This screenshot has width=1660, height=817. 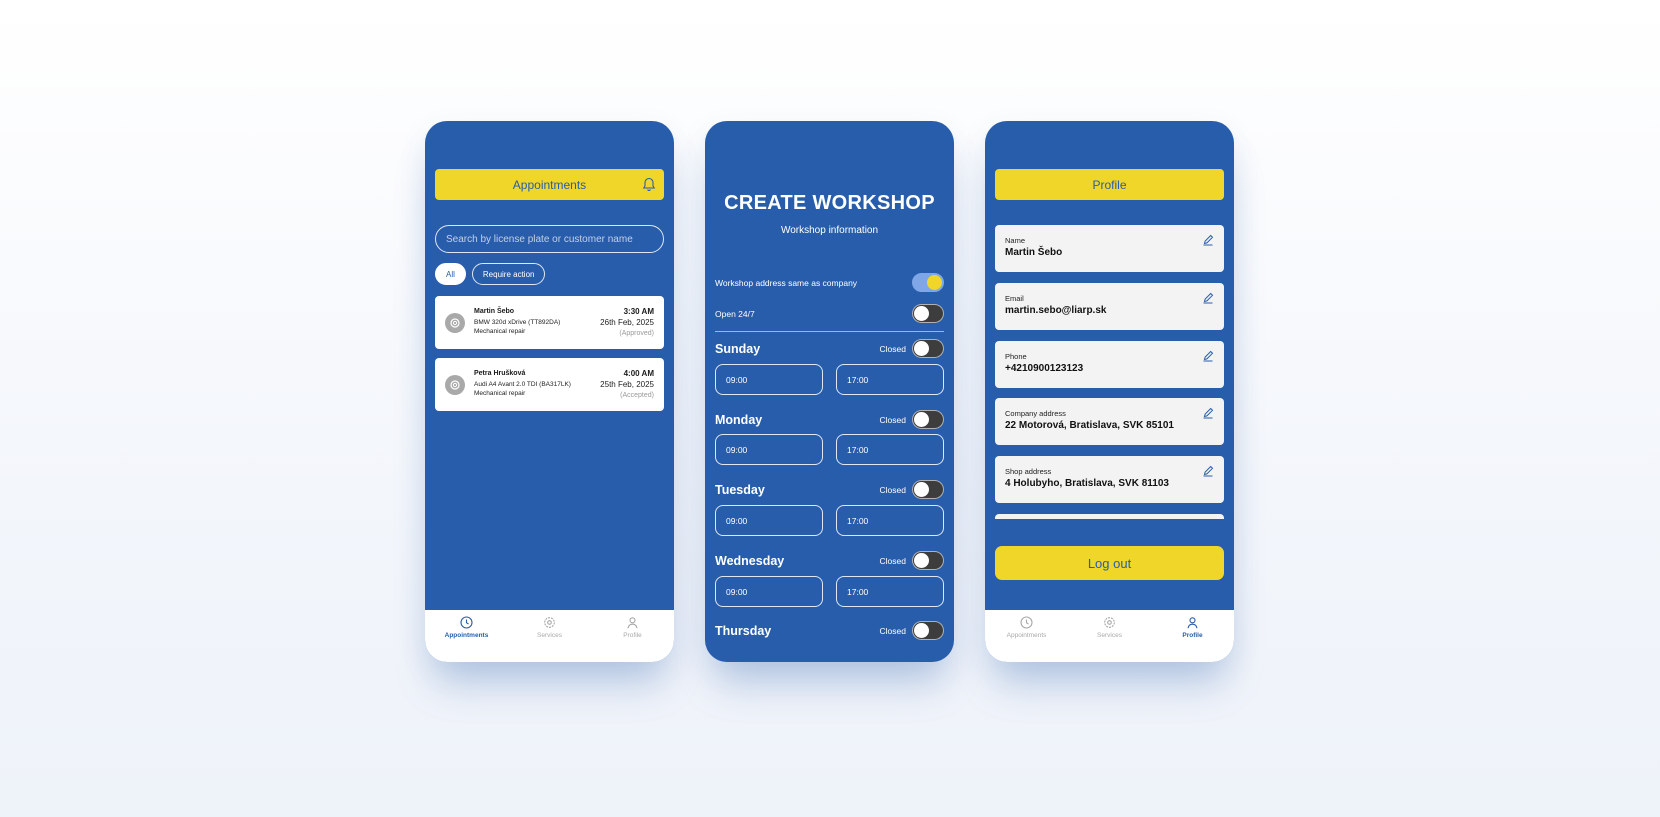 What do you see at coordinates (500, 331) in the screenshot?
I see `service-type: Mechanical repair` at bounding box center [500, 331].